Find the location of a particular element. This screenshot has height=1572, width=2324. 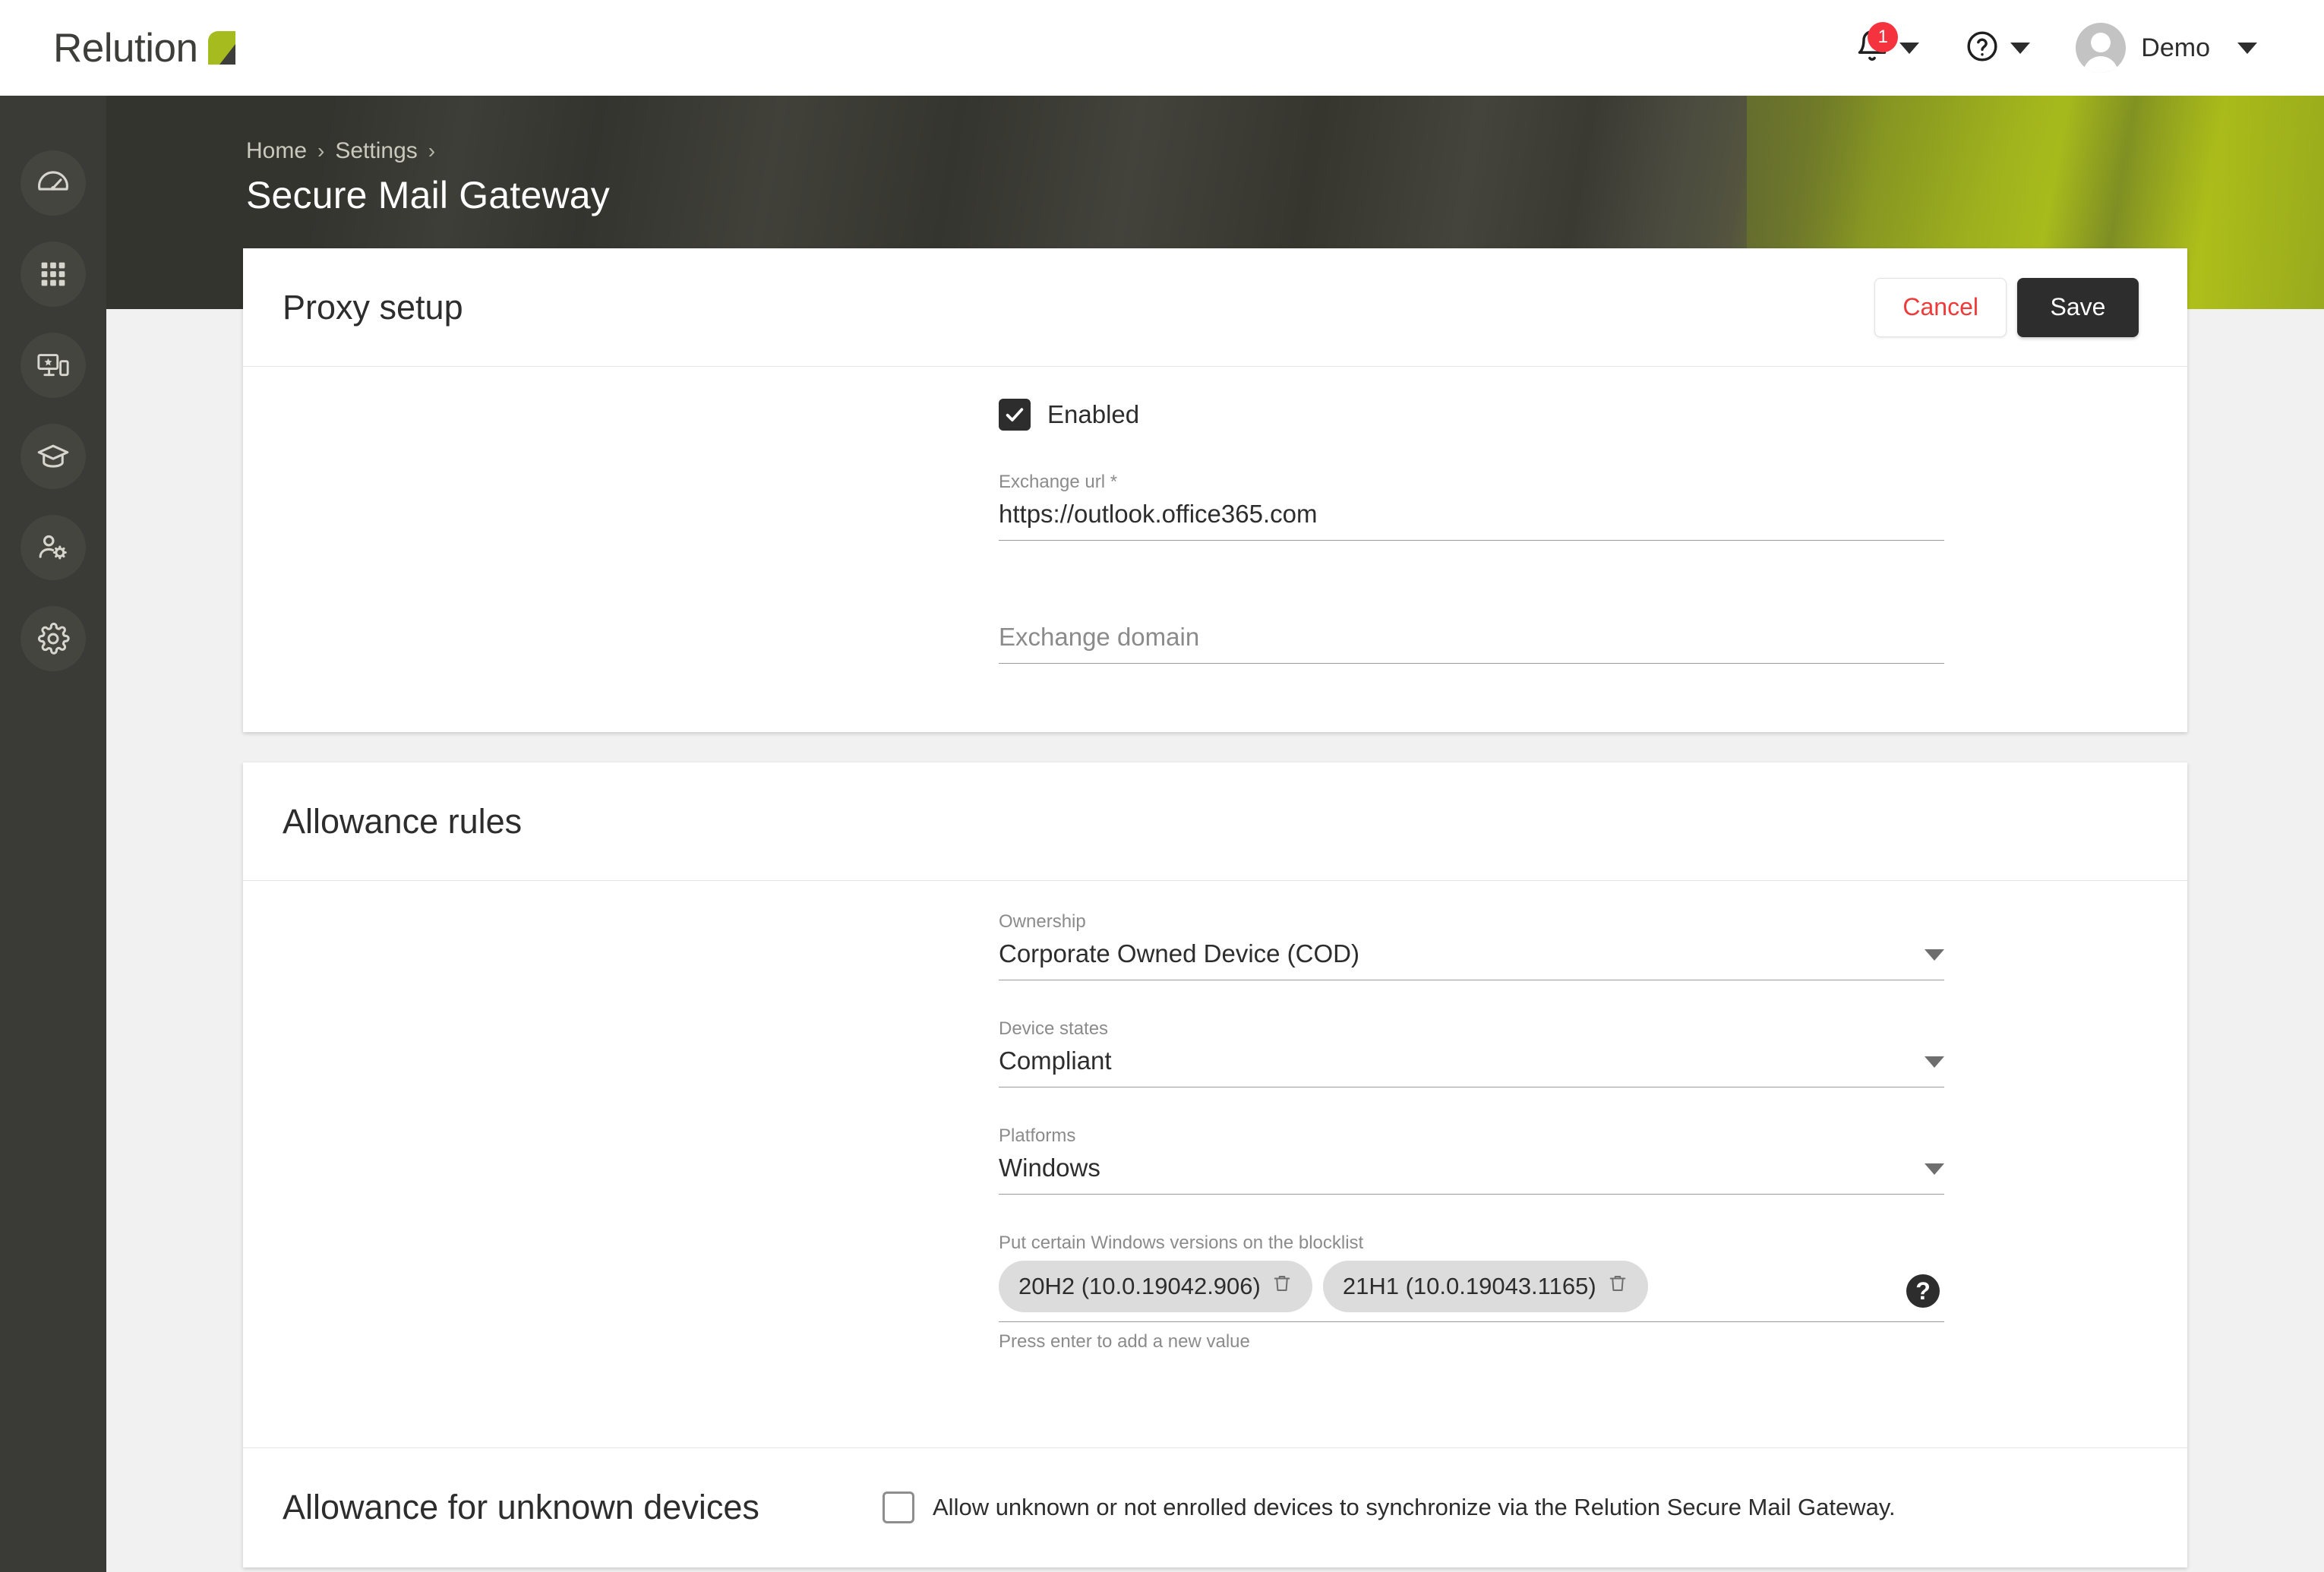

help-circle-icon is located at coordinates (1982, 48).